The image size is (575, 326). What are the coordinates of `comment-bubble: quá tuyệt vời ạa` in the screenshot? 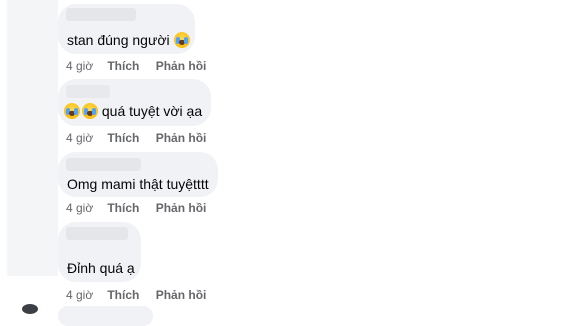 It's located at (134, 102).